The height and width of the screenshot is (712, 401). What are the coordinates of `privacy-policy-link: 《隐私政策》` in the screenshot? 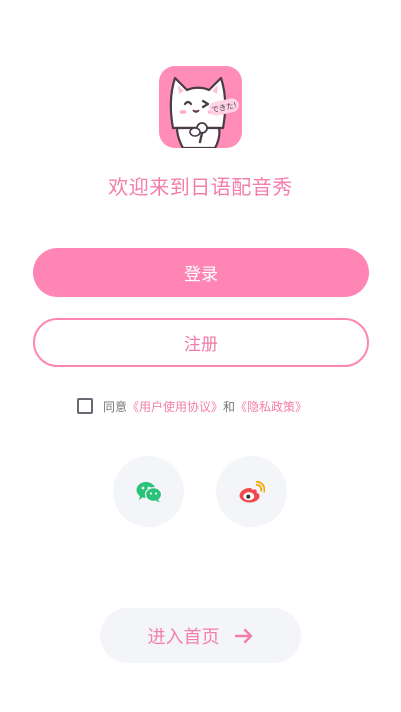 It's located at (271, 406).